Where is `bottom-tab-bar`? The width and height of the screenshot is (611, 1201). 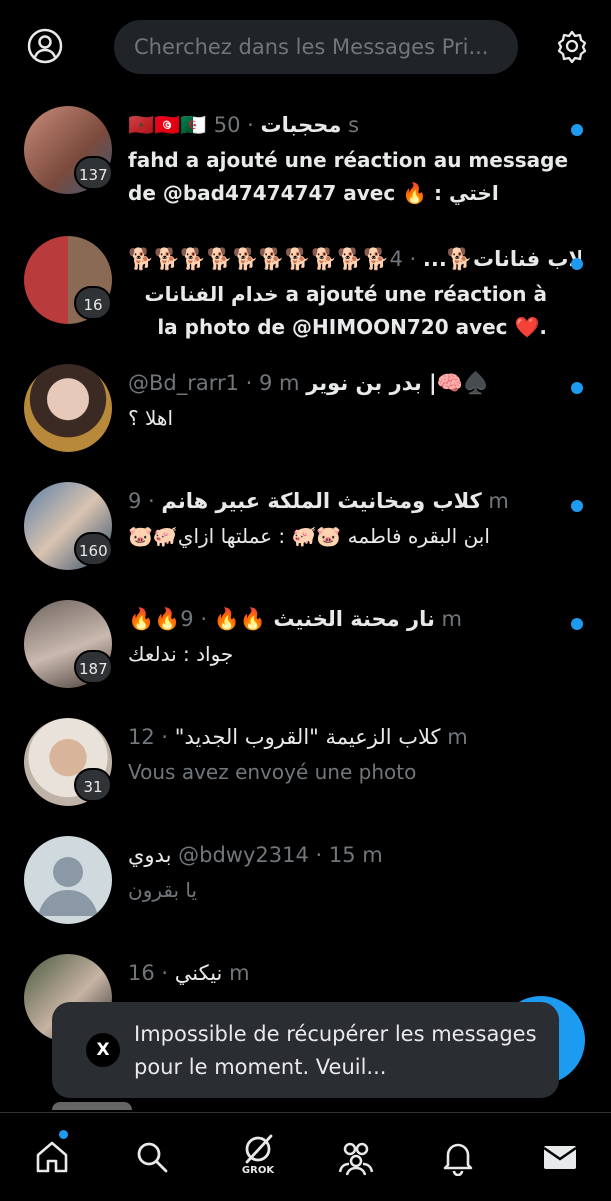 bottom-tab-bar is located at coordinates (305, 1156).